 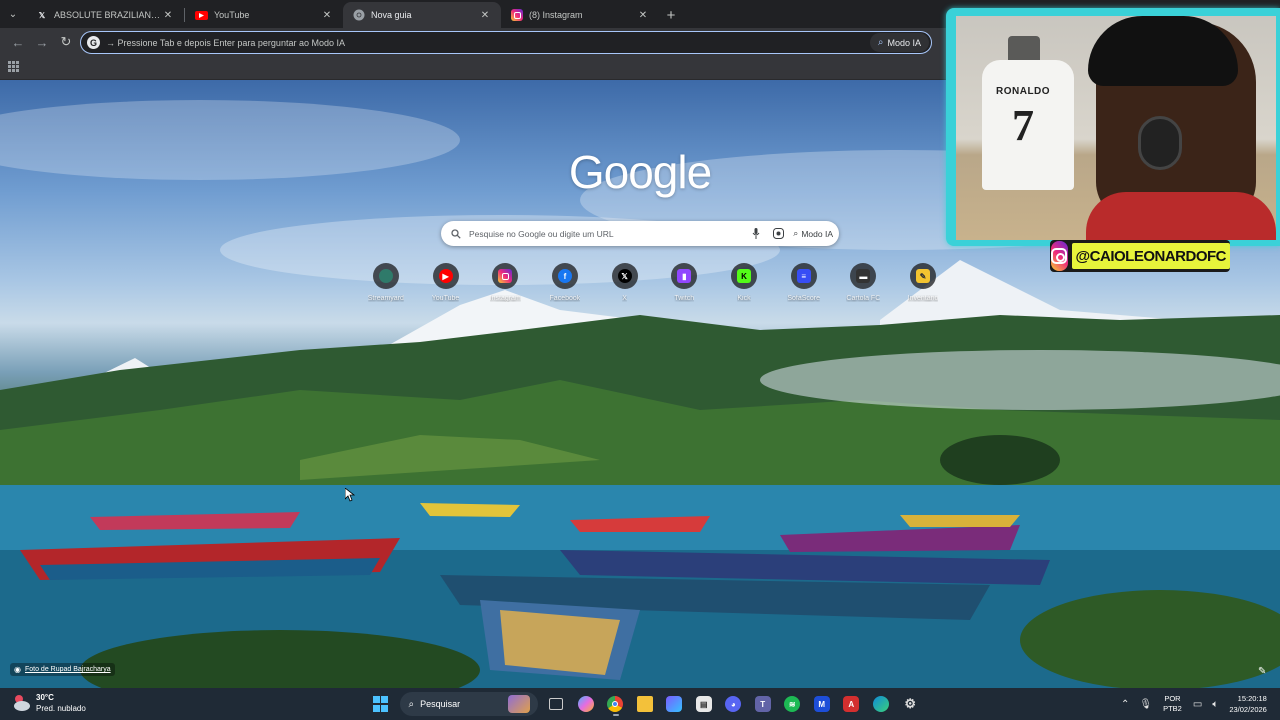 What do you see at coordinates (61, 708) in the screenshot?
I see `weather-condition: Pred. nublado` at bounding box center [61, 708].